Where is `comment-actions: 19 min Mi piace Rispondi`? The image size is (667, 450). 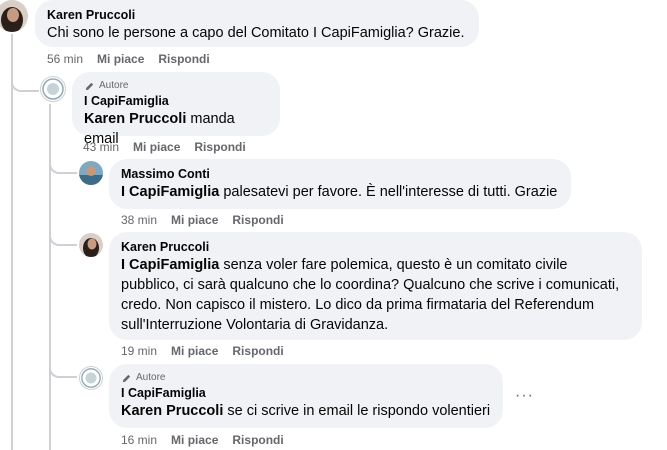
comment-actions: 19 min Mi piace Rispondi is located at coordinates (209, 351).